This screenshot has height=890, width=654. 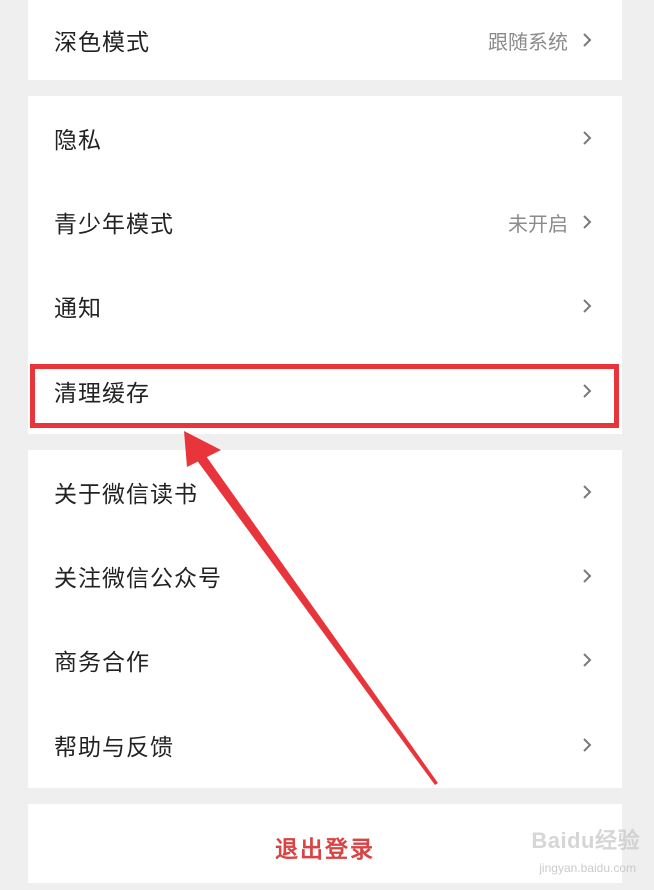 I want to click on privacy-label: 隐私, so click(x=78, y=141).